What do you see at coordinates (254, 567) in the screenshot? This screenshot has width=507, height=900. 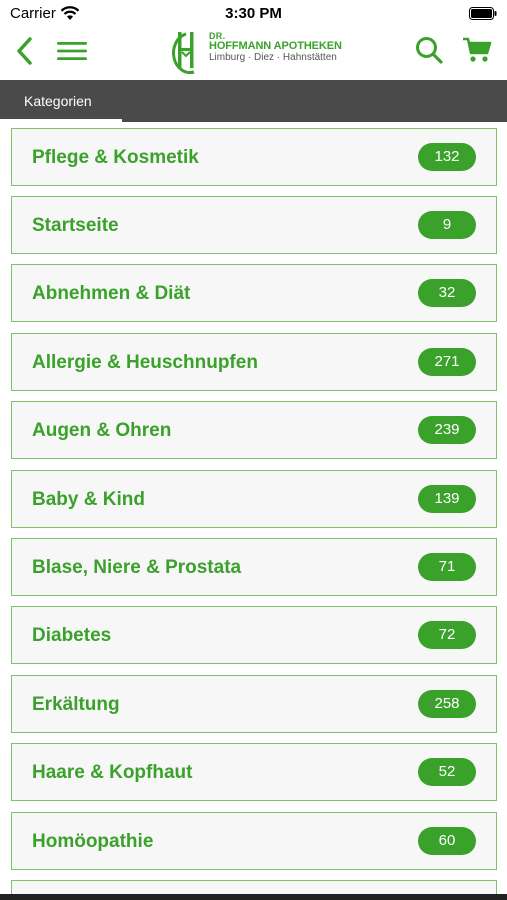 I see `category-item: Blase, Niere & Prostata 71` at bounding box center [254, 567].